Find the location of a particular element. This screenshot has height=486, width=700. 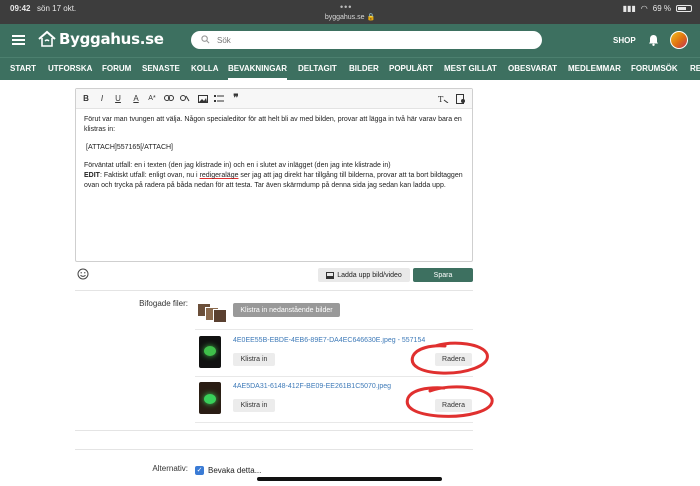

nav-item-popularat: POPULÄRT is located at coordinates (411, 68).